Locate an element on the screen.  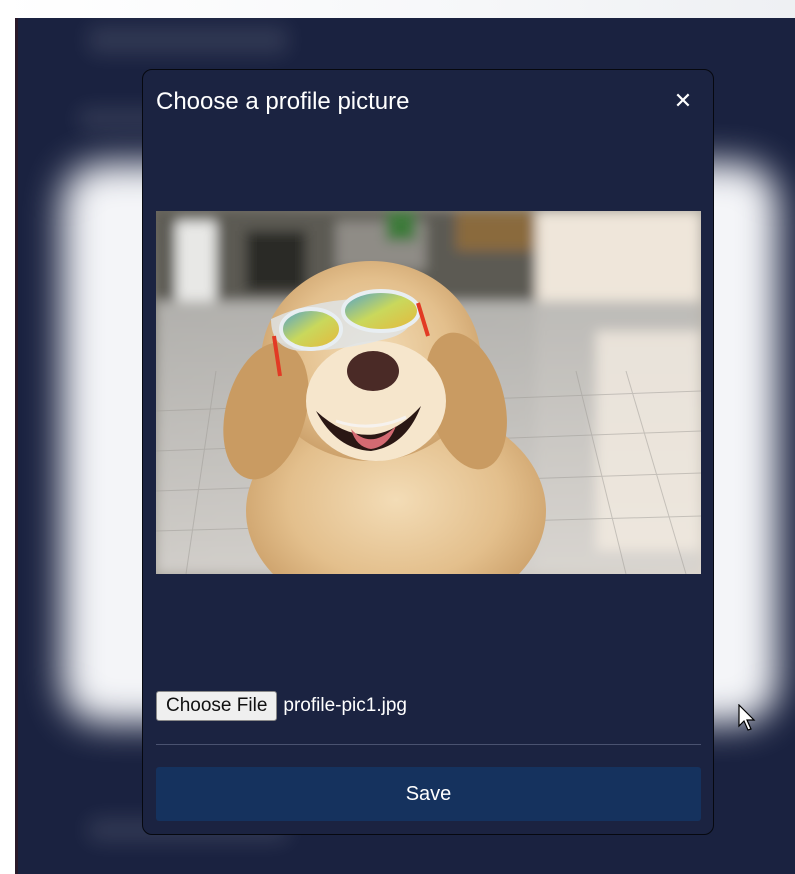
modal-title: Choose a profile picture is located at coordinates (283, 101).